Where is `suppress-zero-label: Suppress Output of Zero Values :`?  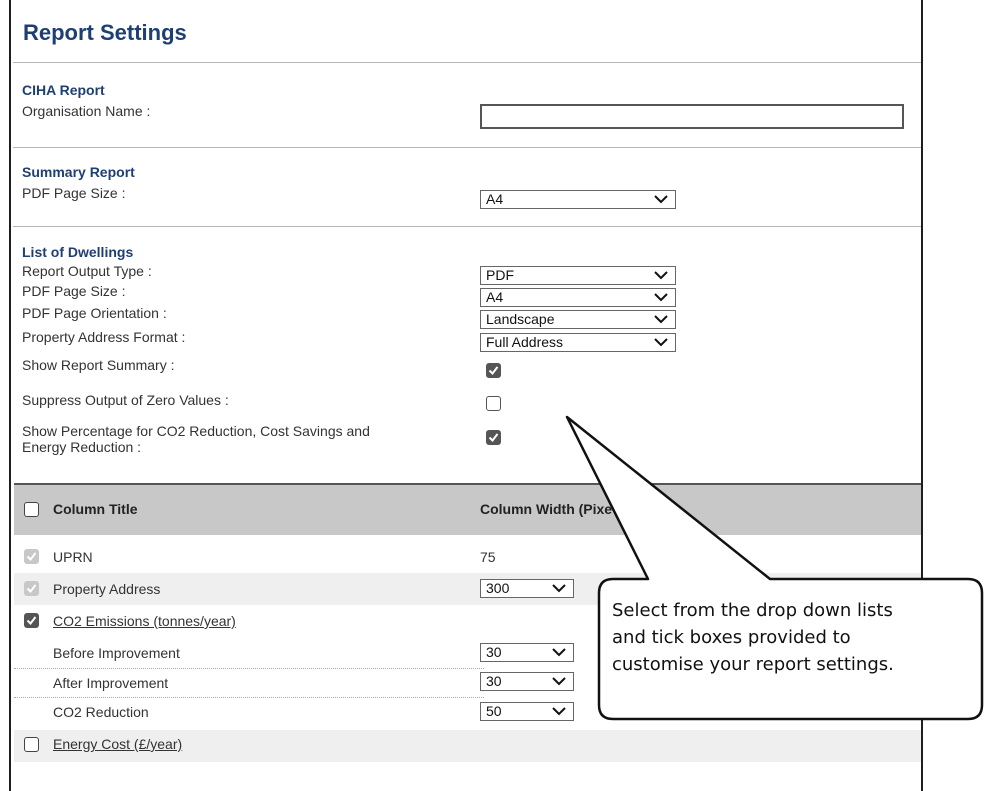
suppress-zero-label: Suppress Output of Zero Values : is located at coordinates (125, 400).